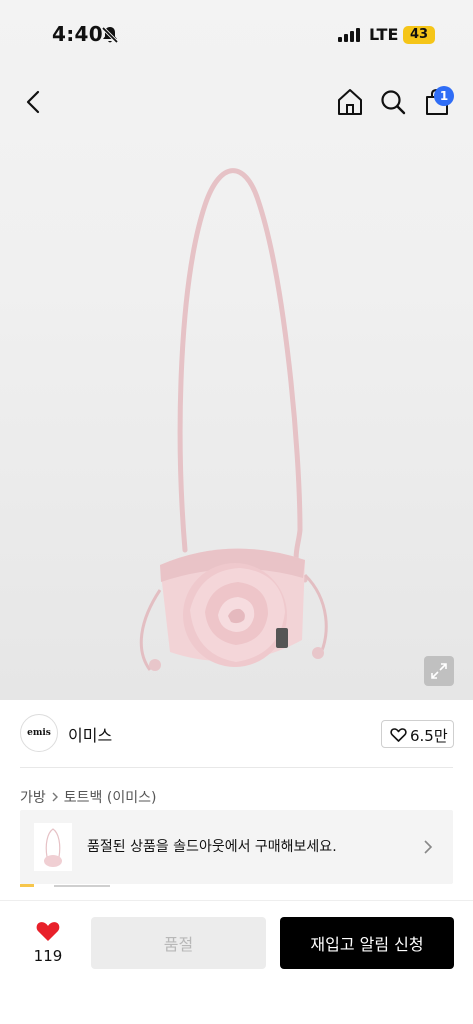  I want to click on brand-row: emis 이미스 6.5만, so click(236, 734).